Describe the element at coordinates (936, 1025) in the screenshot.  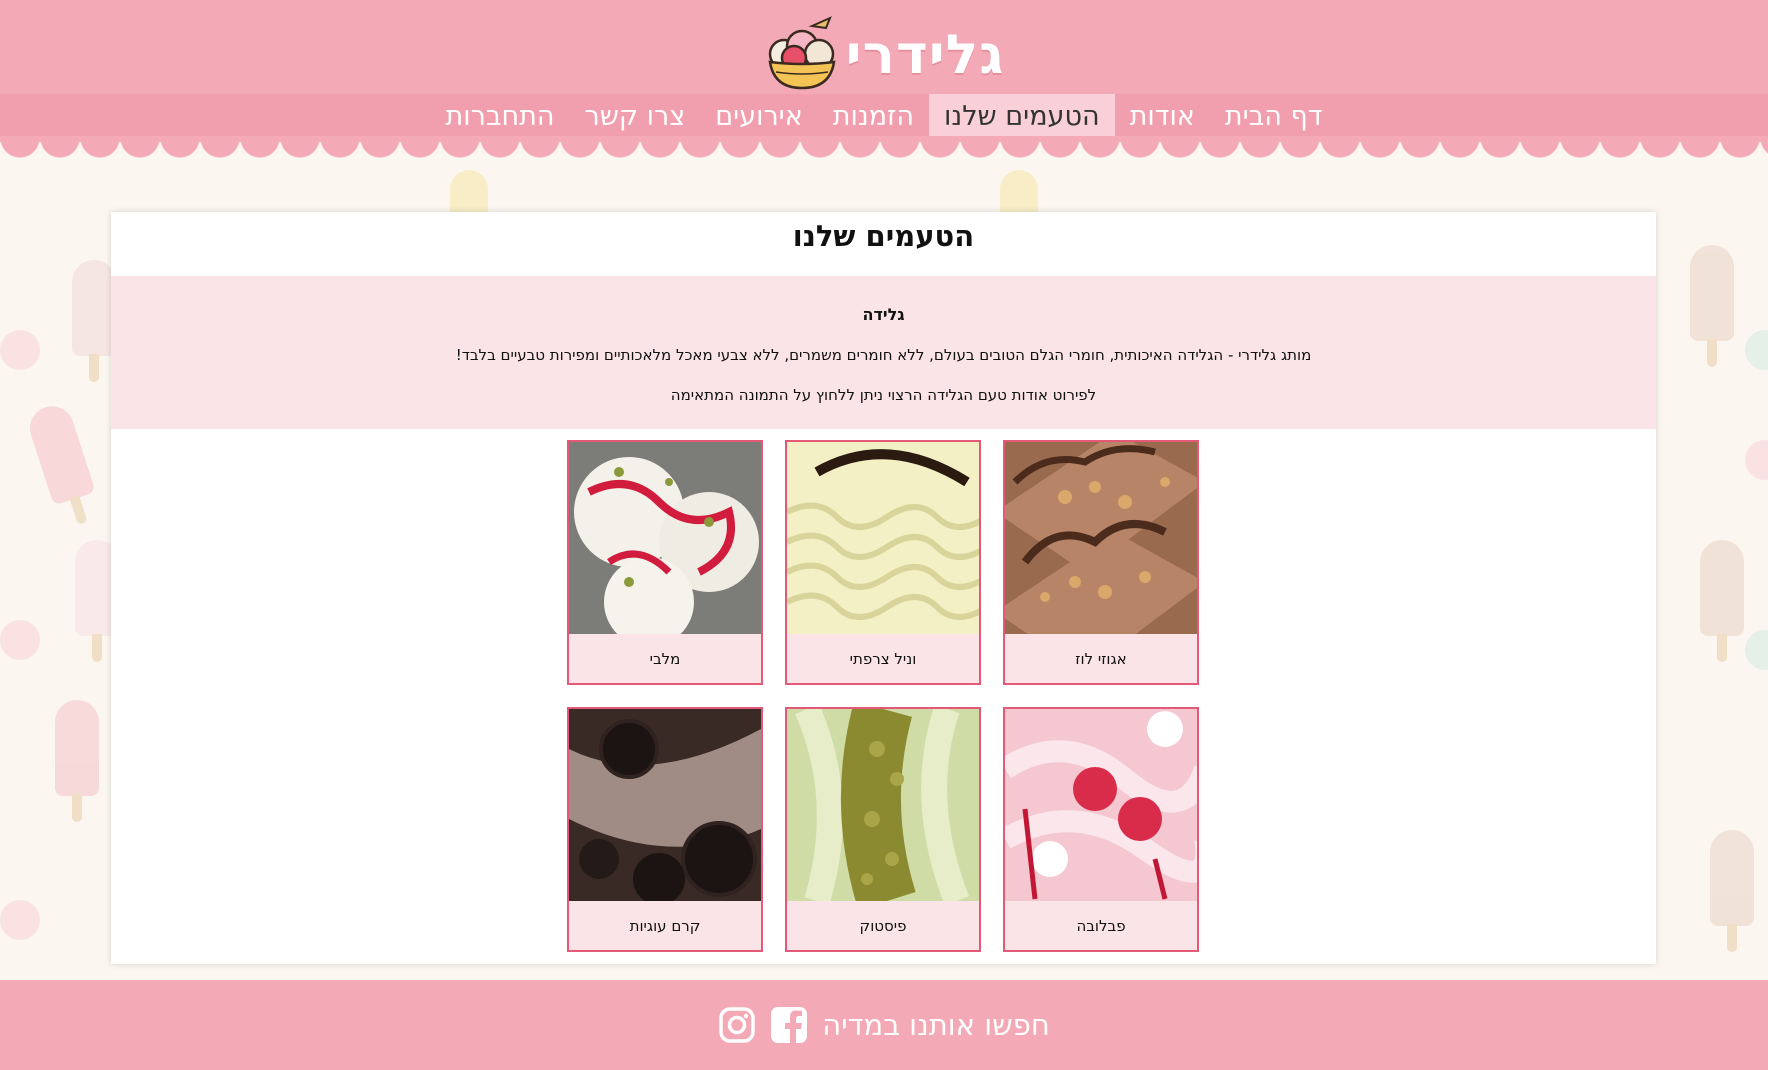
I see `footer-text: חפשו אותנו במדיה` at that location.